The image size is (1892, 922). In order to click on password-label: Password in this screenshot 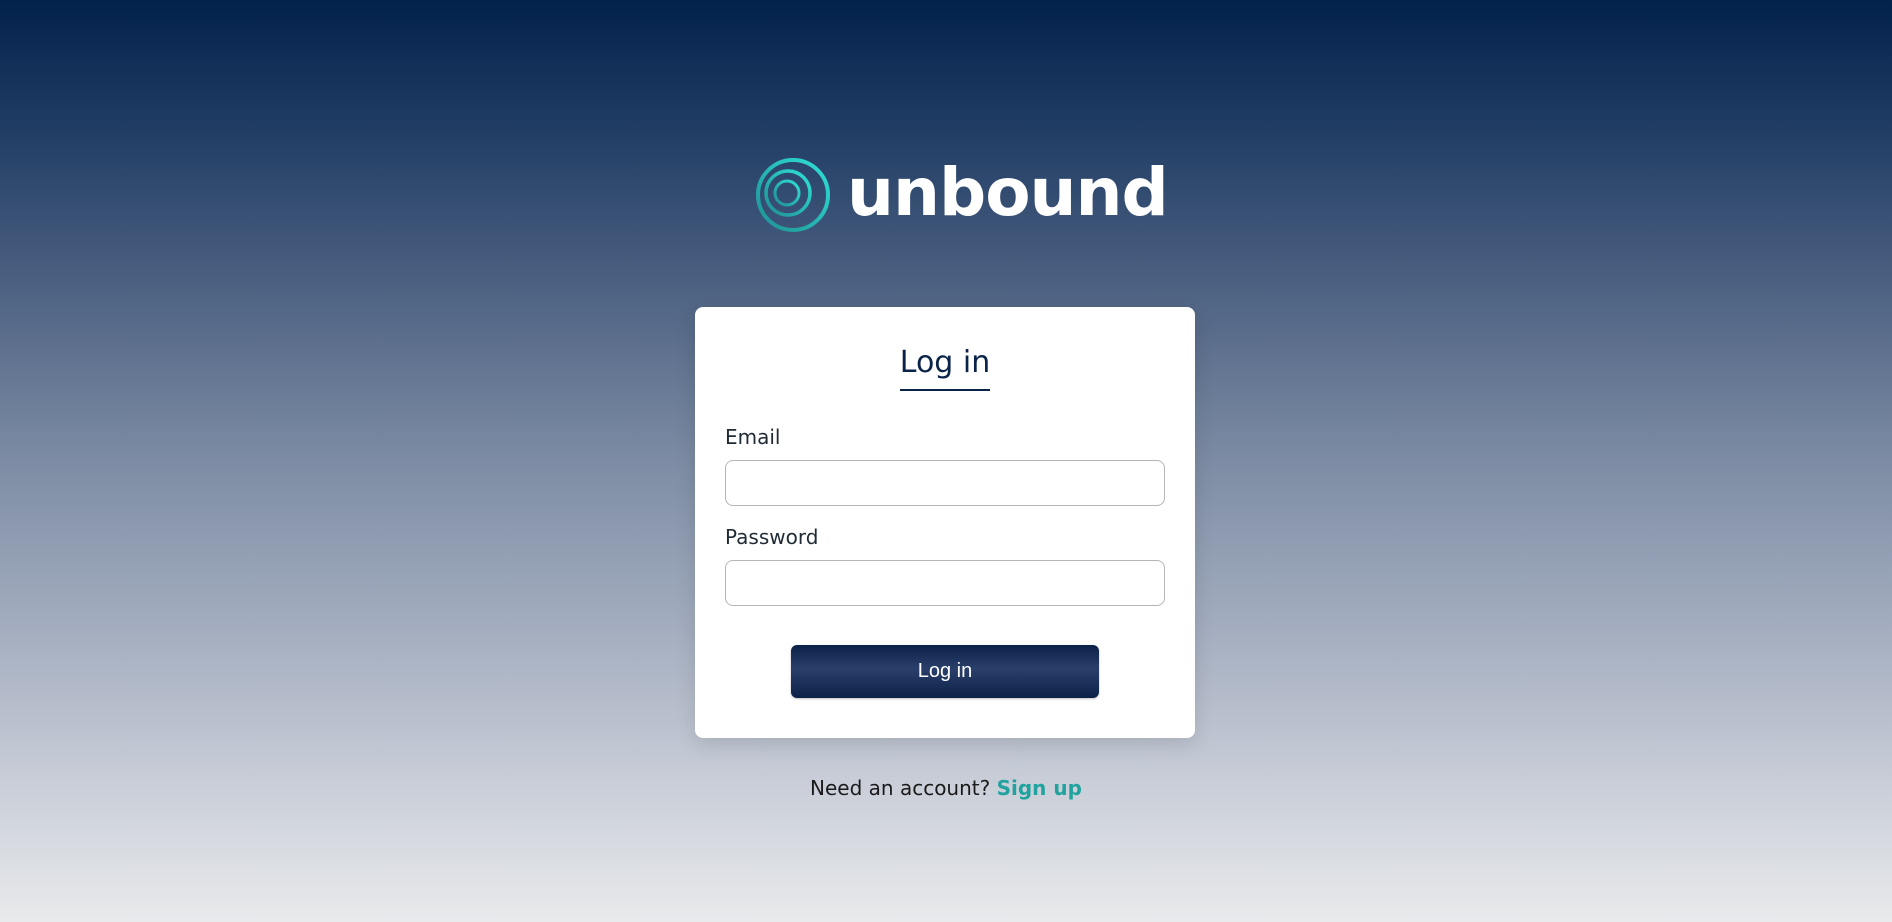, I will do `click(772, 537)`.